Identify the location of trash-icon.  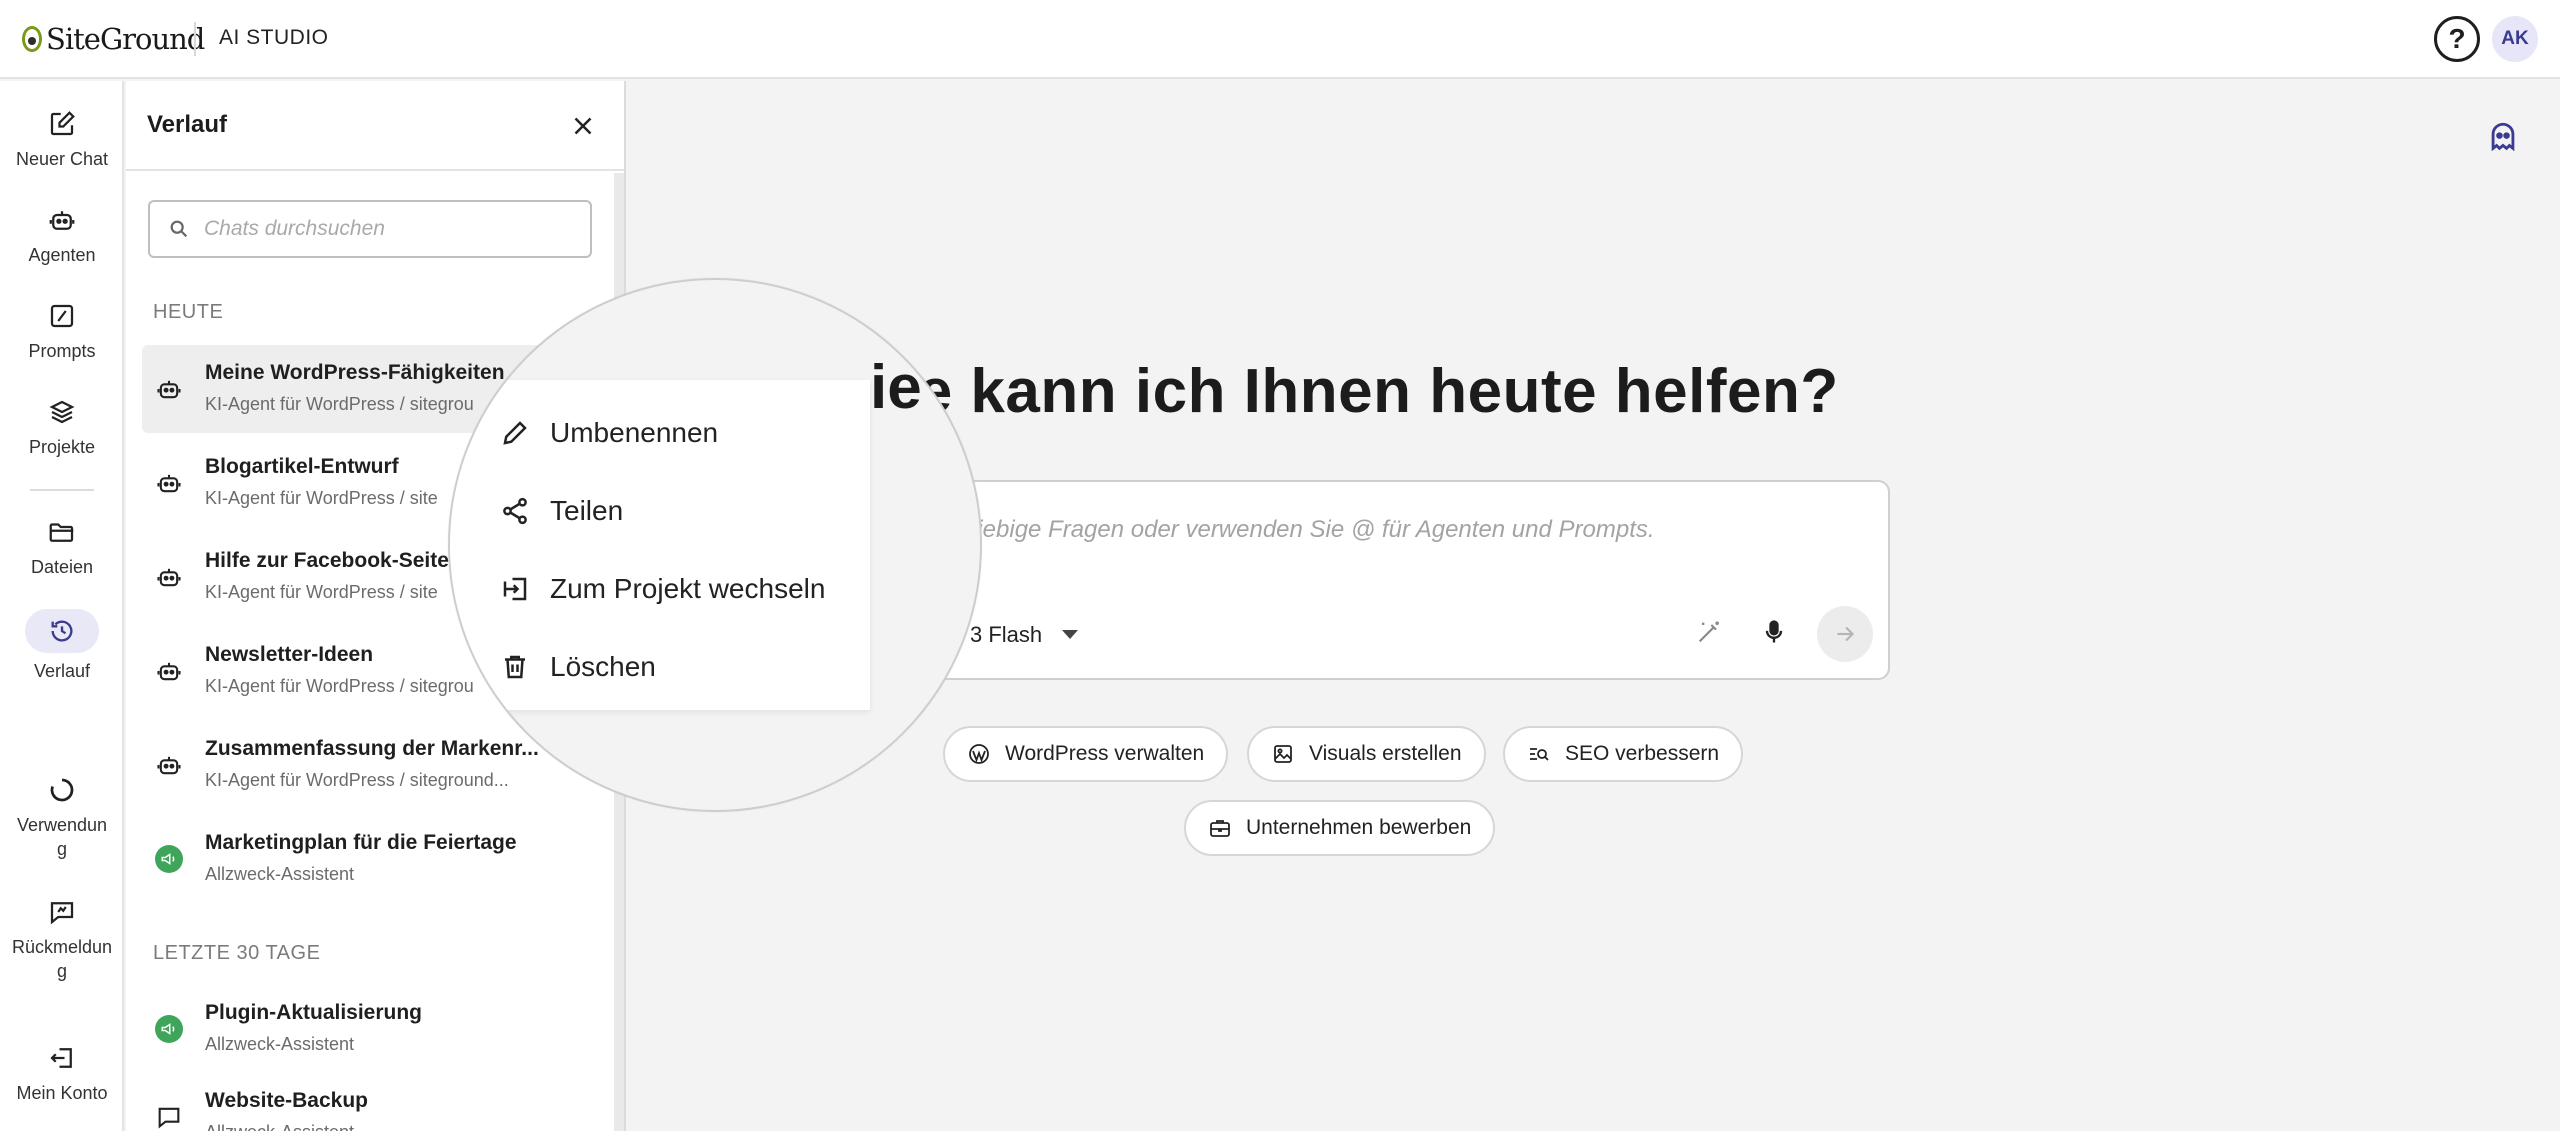
(515, 667).